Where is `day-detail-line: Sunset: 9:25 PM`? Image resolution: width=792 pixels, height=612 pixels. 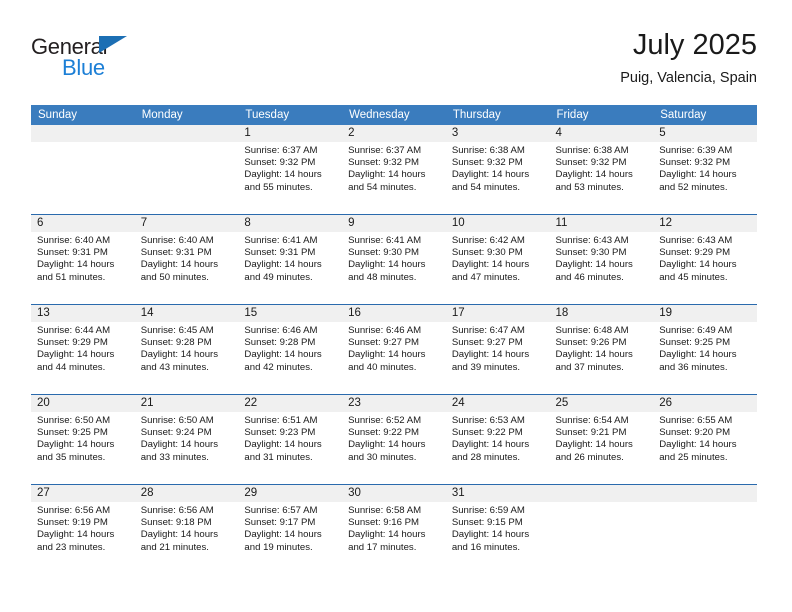 day-detail-line: Sunset: 9:25 PM is located at coordinates (695, 343).